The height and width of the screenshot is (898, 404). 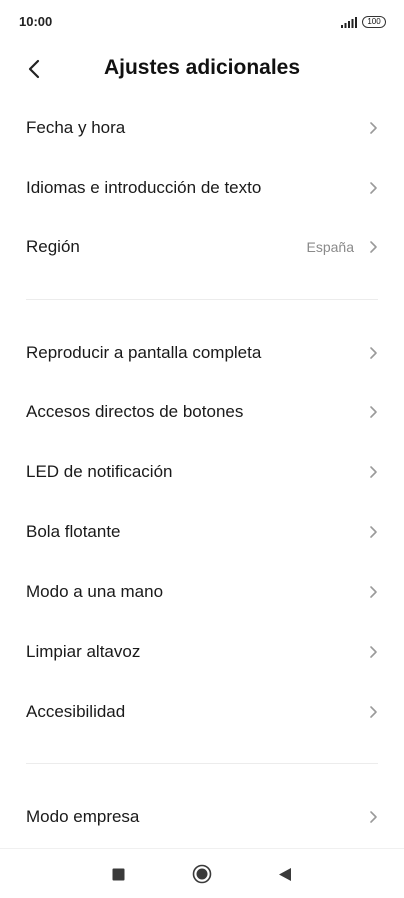 I want to click on settings-item-idiomas: Idiomas e introducción de texto, so click(x=202, y=188).